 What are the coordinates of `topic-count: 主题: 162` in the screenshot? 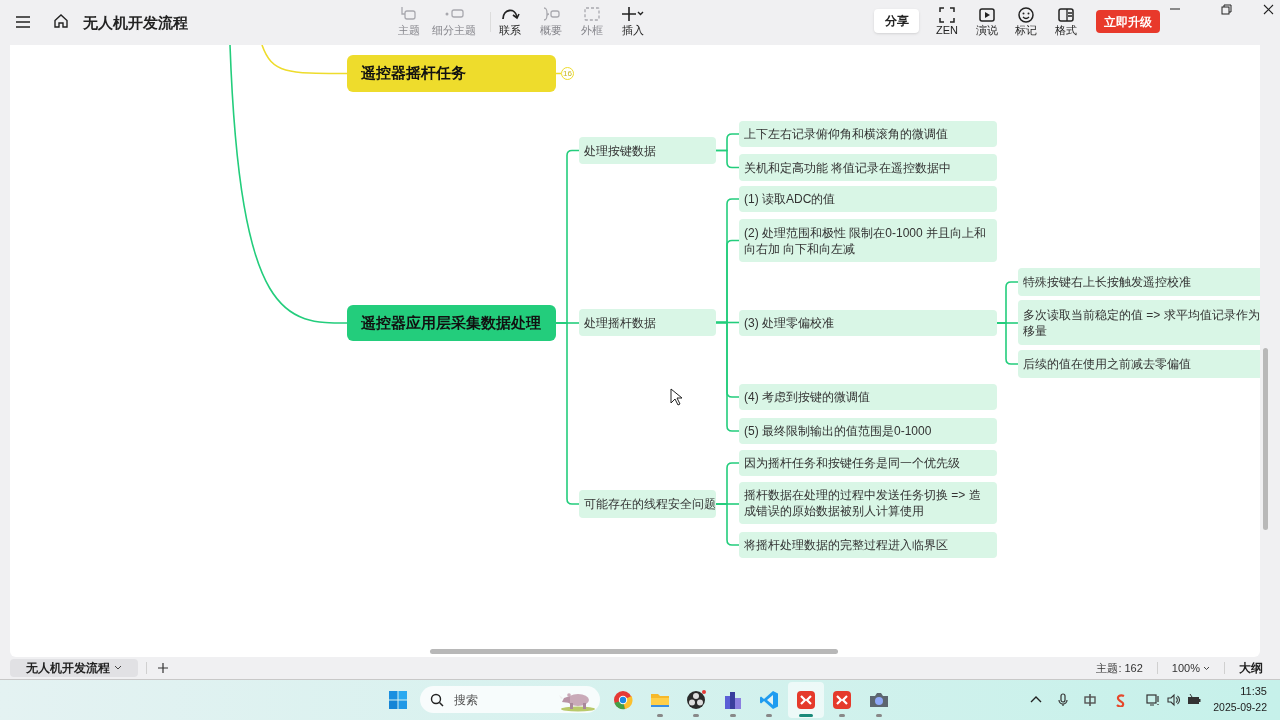 It's located at (1119, 668).